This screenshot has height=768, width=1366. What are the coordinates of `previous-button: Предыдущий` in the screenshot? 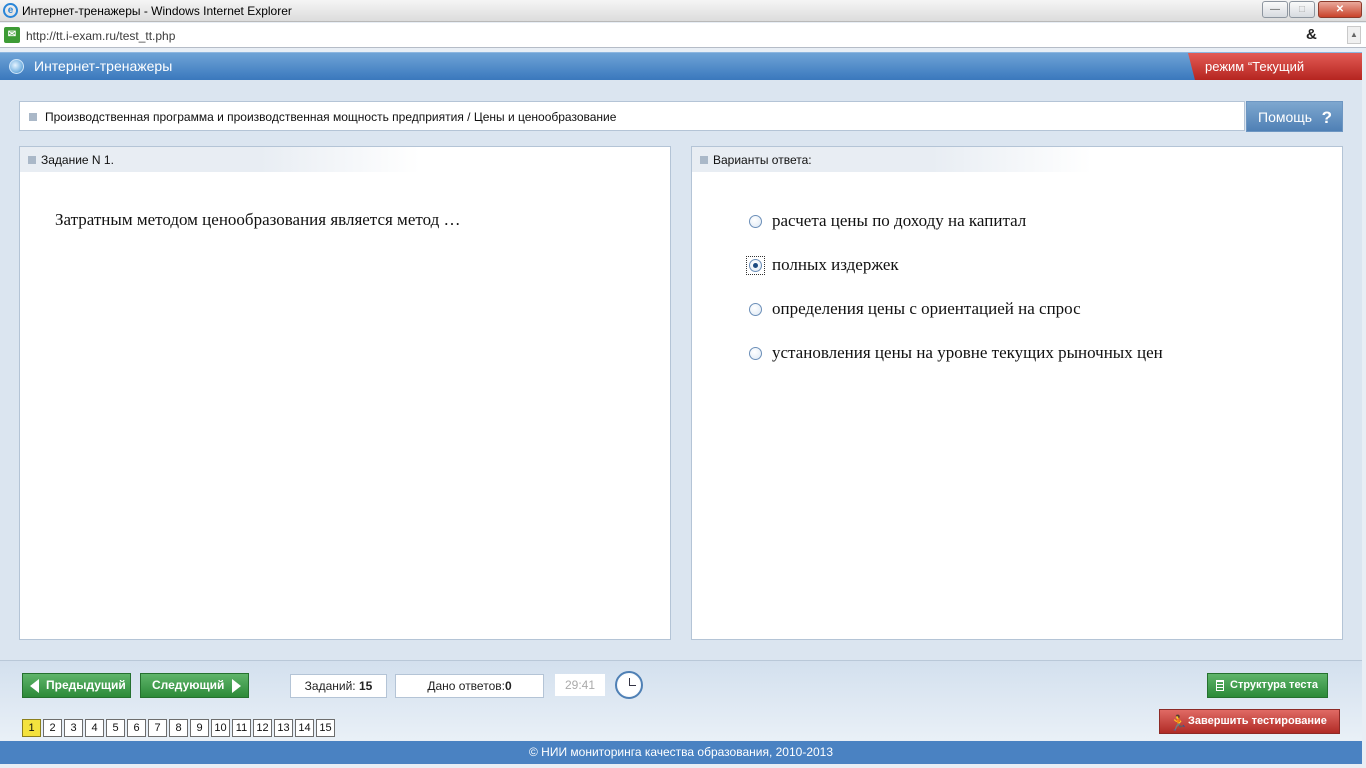 It's located at (76, 685).